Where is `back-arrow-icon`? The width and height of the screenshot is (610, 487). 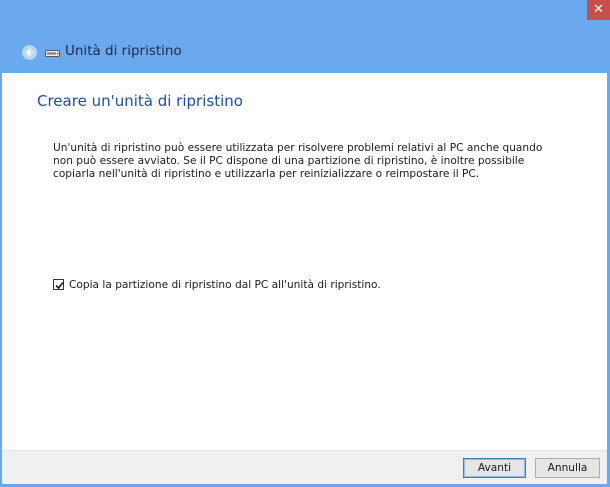
back-arrow-icon is located at coordinates (29, 52).